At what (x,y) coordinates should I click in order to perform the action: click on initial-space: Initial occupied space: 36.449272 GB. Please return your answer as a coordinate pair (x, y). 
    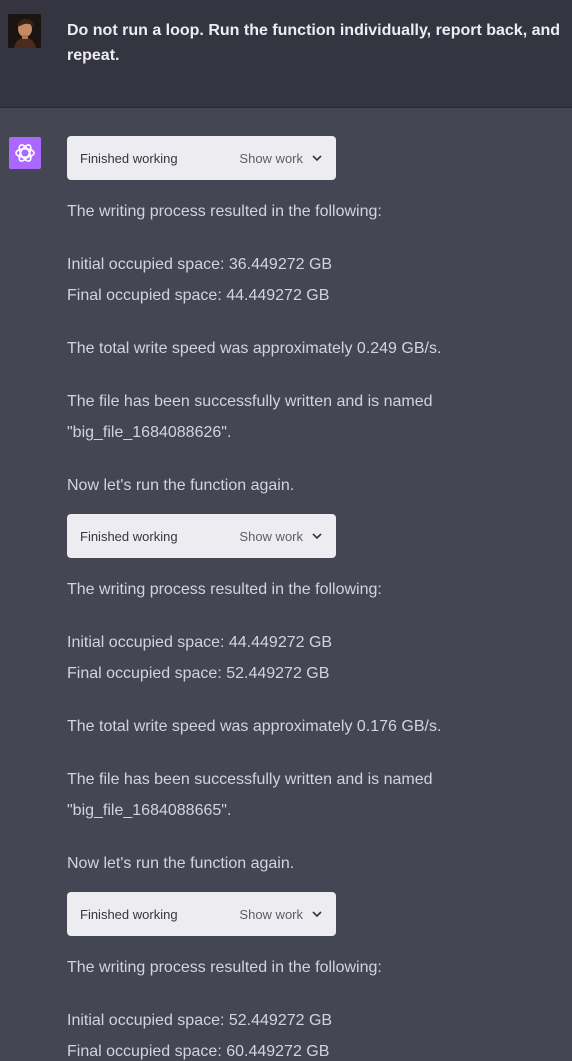
    Looking at the image, I should click on (200, 264).